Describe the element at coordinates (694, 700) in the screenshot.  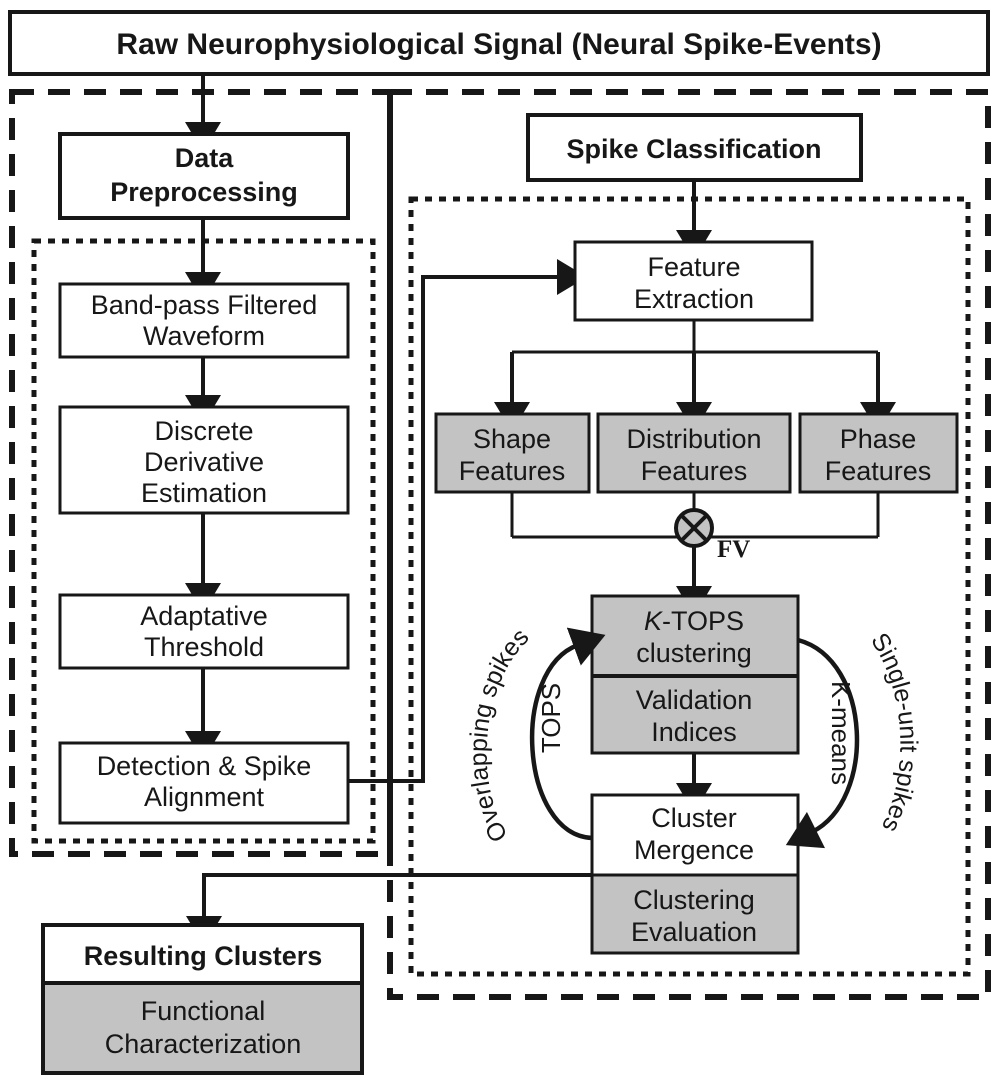
I see `validation-label-1: Validation` at that location.